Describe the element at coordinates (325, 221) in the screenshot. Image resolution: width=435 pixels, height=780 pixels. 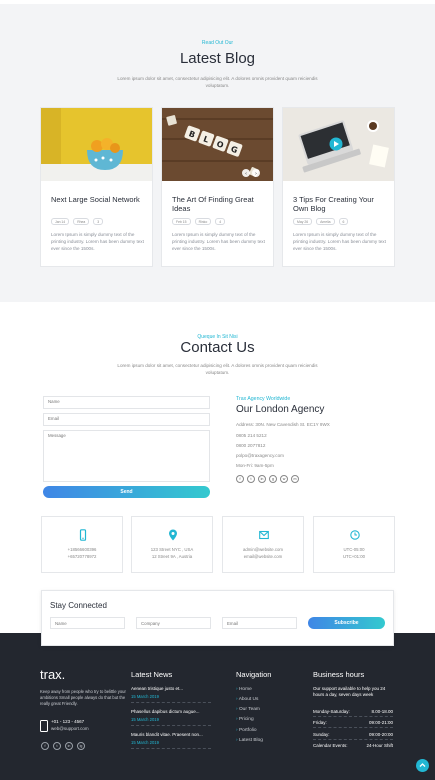
I see `author-chip: Amelia` at that location.